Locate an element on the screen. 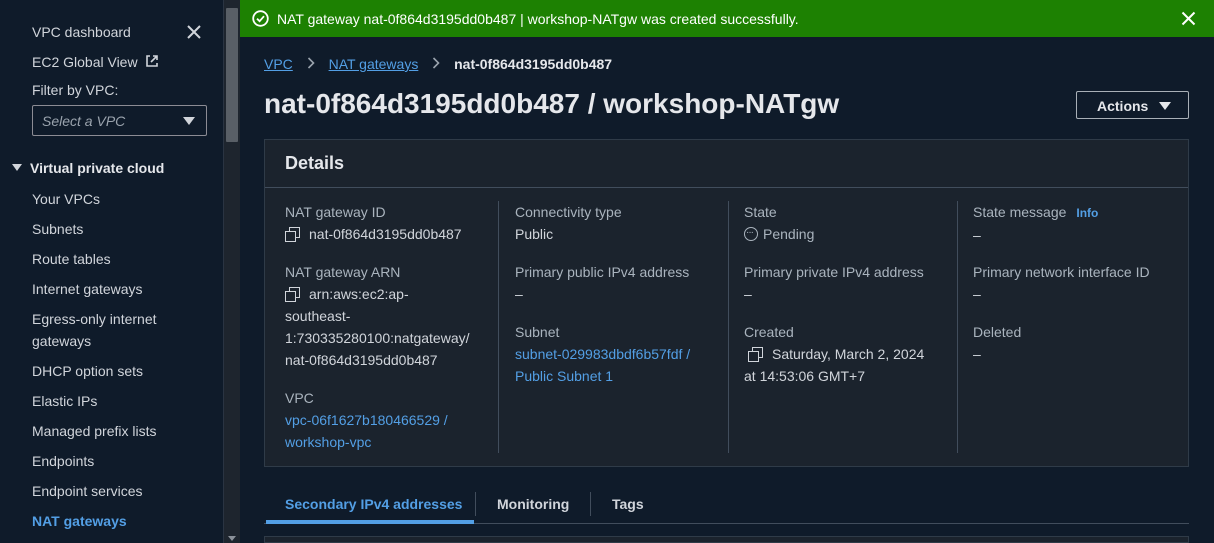  success-check-icon is located at coordinates (260, 18).